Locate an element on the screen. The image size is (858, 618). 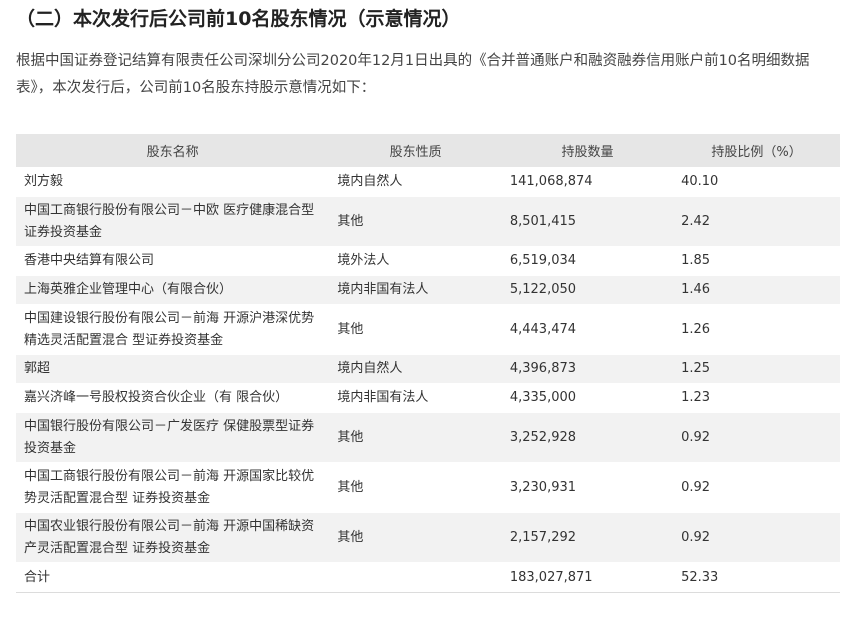
name-line: 中国农业银行股份有限公司－前海 开源中国稀缺资 is located at coordinates (169, 526).